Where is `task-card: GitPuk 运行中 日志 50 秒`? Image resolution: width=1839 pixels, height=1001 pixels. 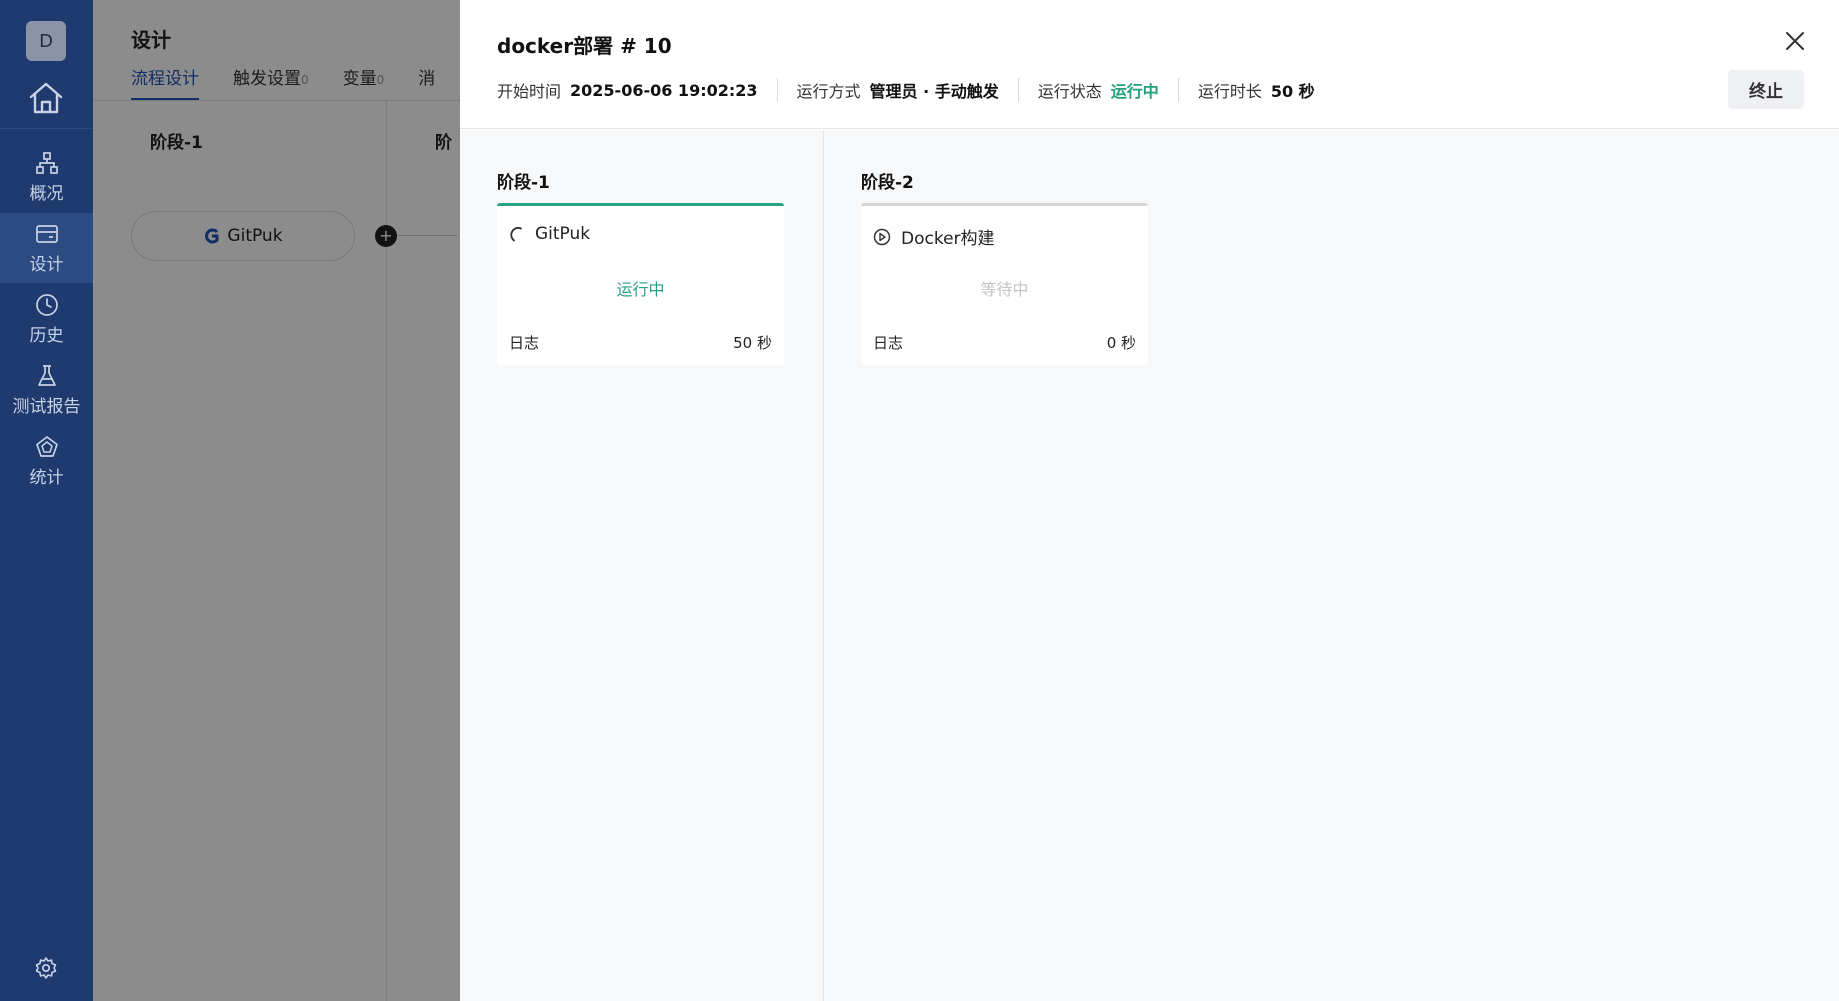
task-card: GitPuk 运行中 日志 50 秒 is located at coordinates (640, 284).